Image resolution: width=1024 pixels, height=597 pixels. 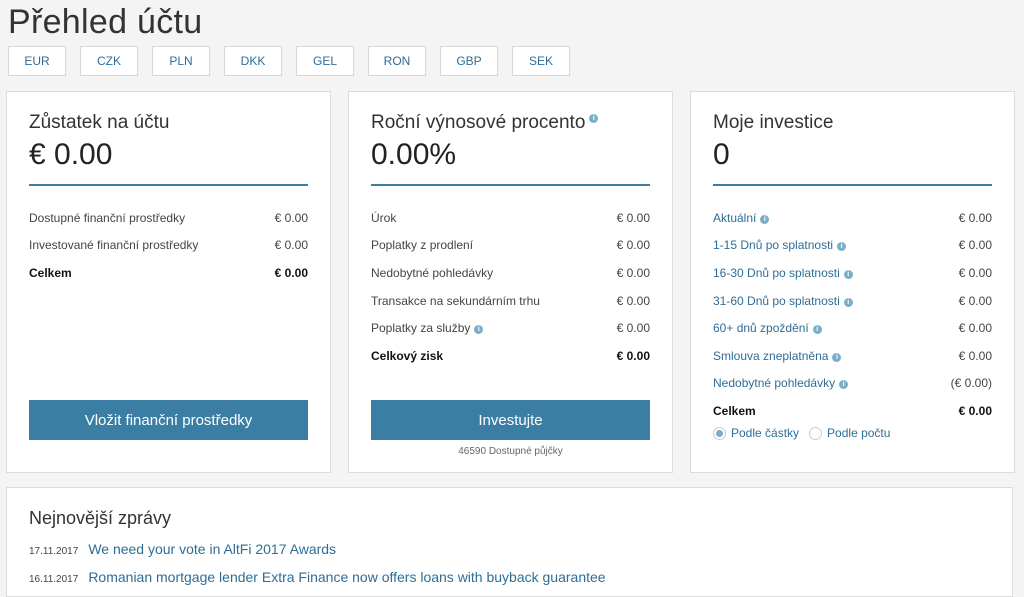 I want to click on balance-value: € 0.00, so click(x=71, y=154).